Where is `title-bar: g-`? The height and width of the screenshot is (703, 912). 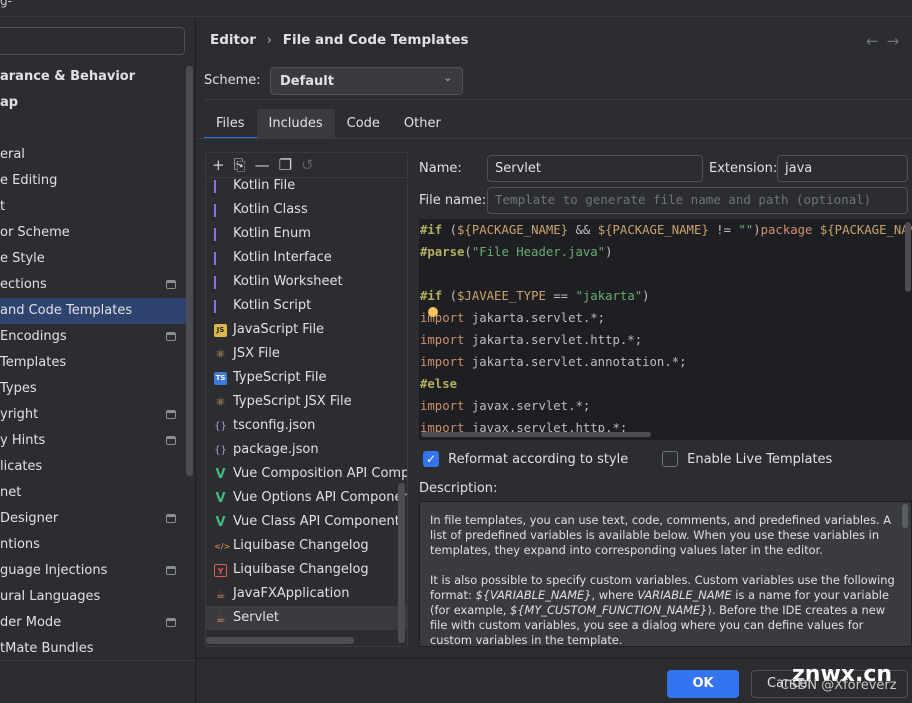
title-bar: g- is located at coordinates (456, 8).